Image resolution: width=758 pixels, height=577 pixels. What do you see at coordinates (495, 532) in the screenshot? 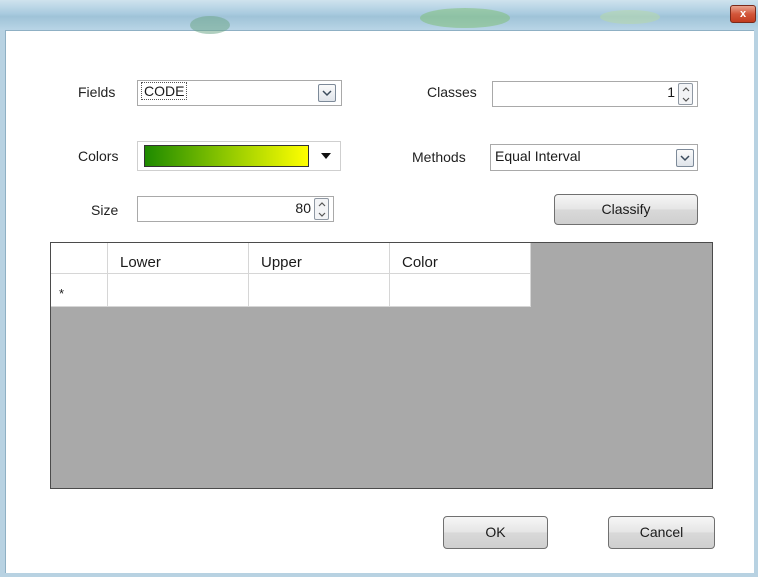
I see `ok-button: OK` at bounding box center [495, 532].